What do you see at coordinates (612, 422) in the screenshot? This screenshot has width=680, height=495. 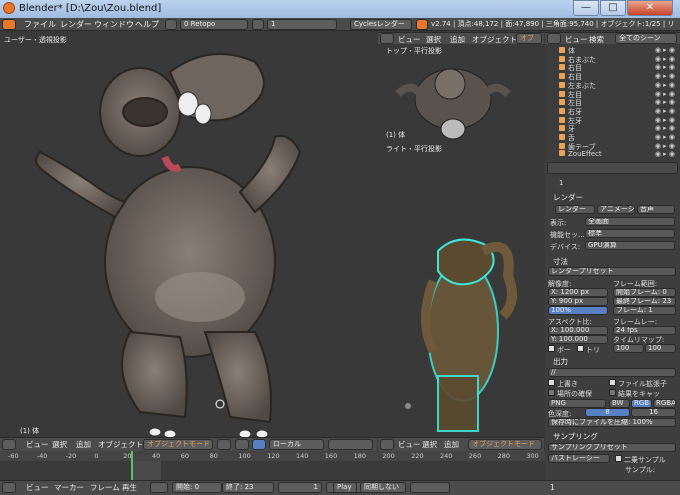 I see `compression-field: 保存時にファイルを圧縮: 100%` at bounding box center [612, 422].